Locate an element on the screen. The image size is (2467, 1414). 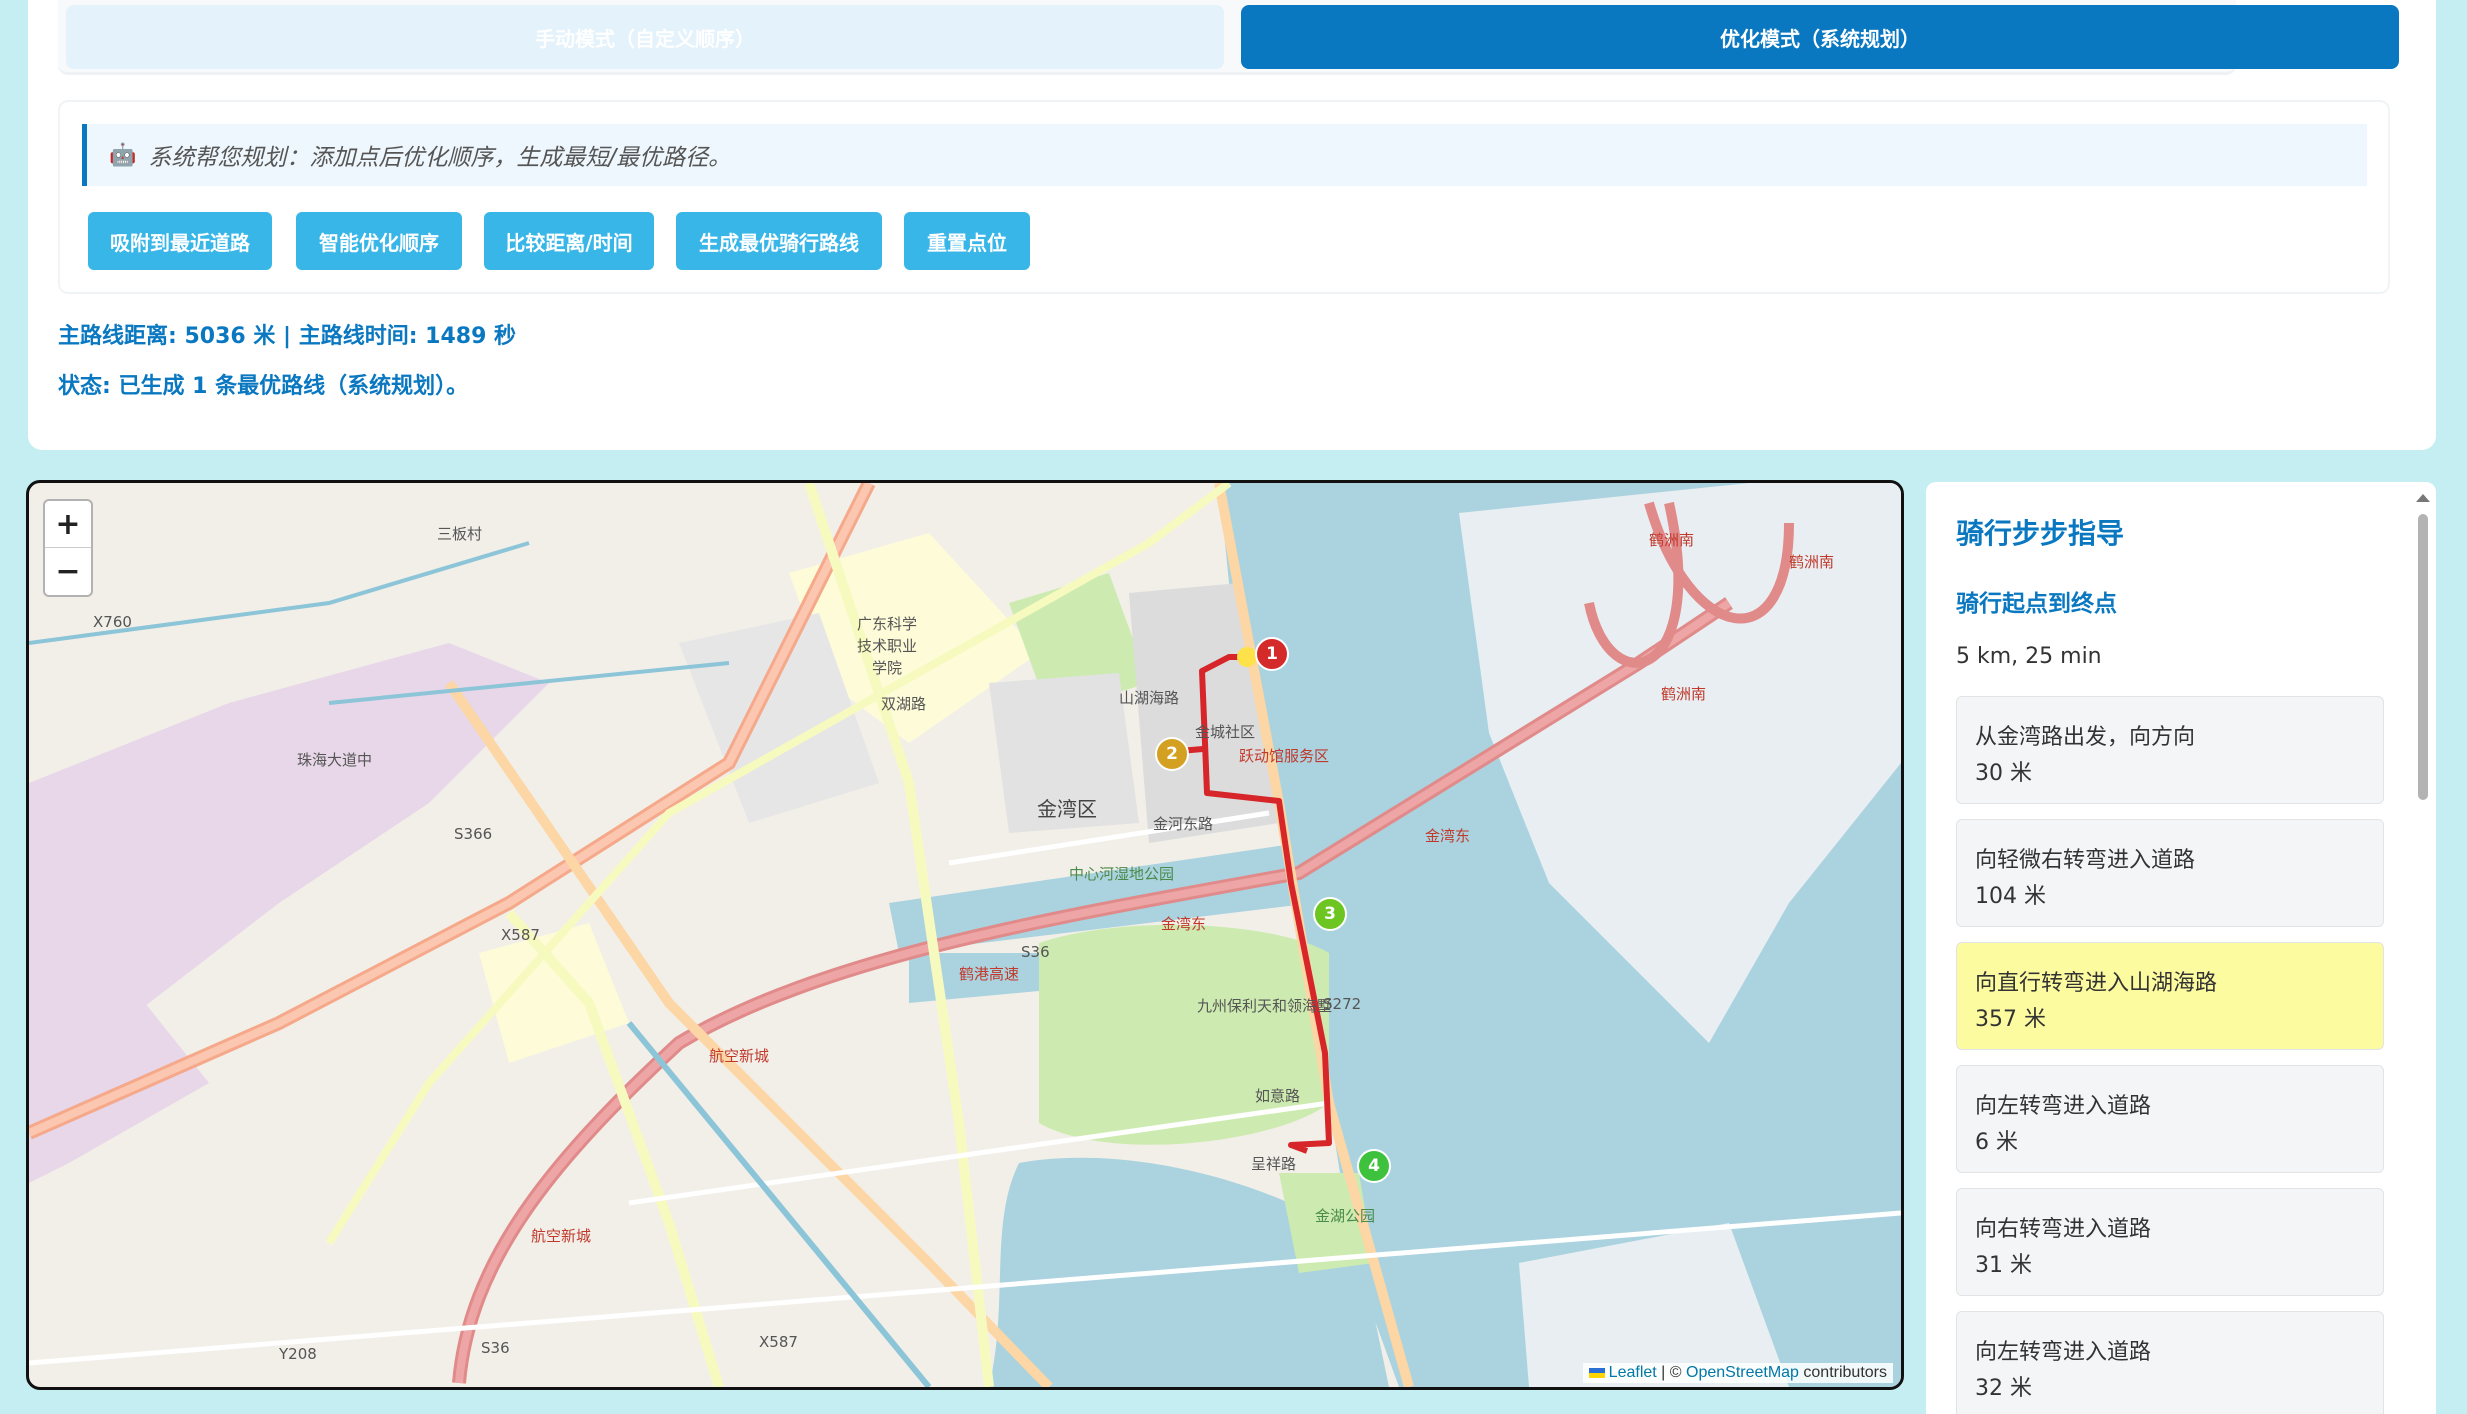
robot-icon: 🤖 is located at coordinates (123, 155).